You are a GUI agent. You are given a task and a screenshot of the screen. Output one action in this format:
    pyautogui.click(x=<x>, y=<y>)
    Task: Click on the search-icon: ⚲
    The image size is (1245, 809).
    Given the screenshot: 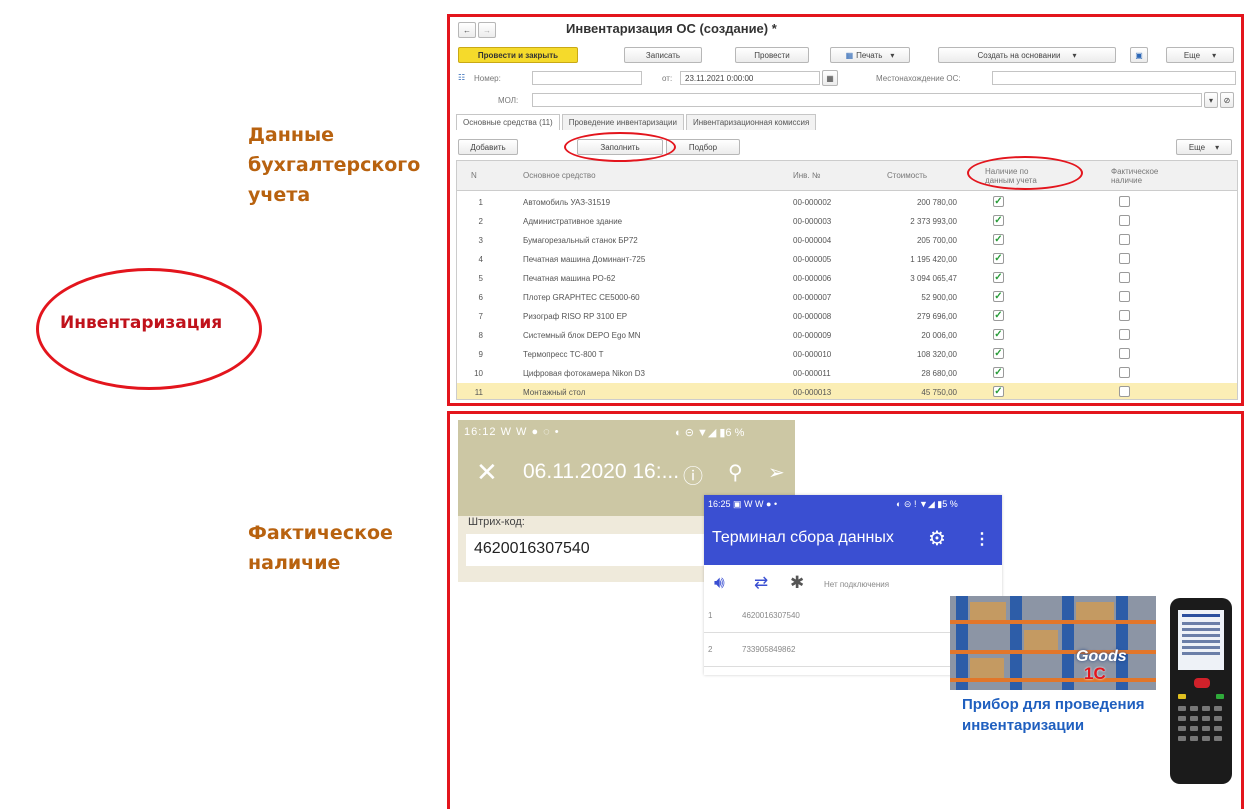 What is the action you would take?
    pyautogui.click(x=735, y=472)
    